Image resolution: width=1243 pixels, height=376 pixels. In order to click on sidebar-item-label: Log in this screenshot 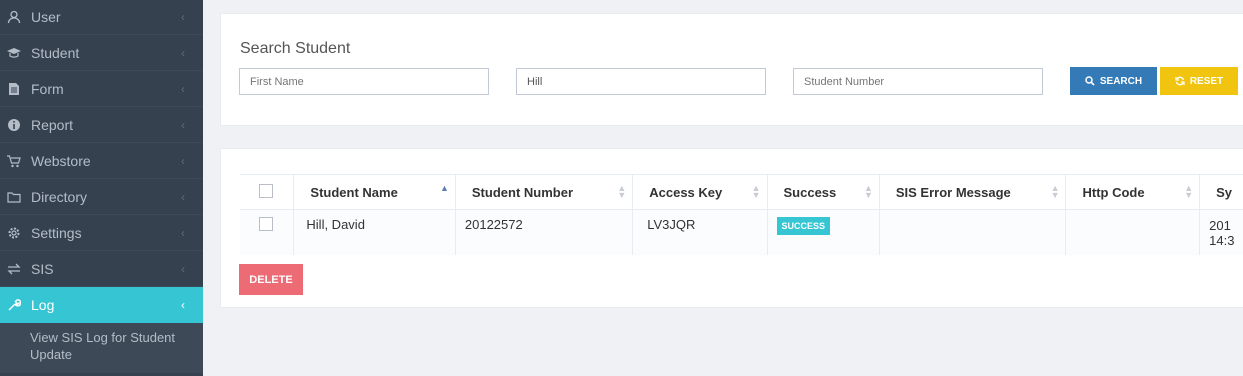, I will do `click(43, 305)`.